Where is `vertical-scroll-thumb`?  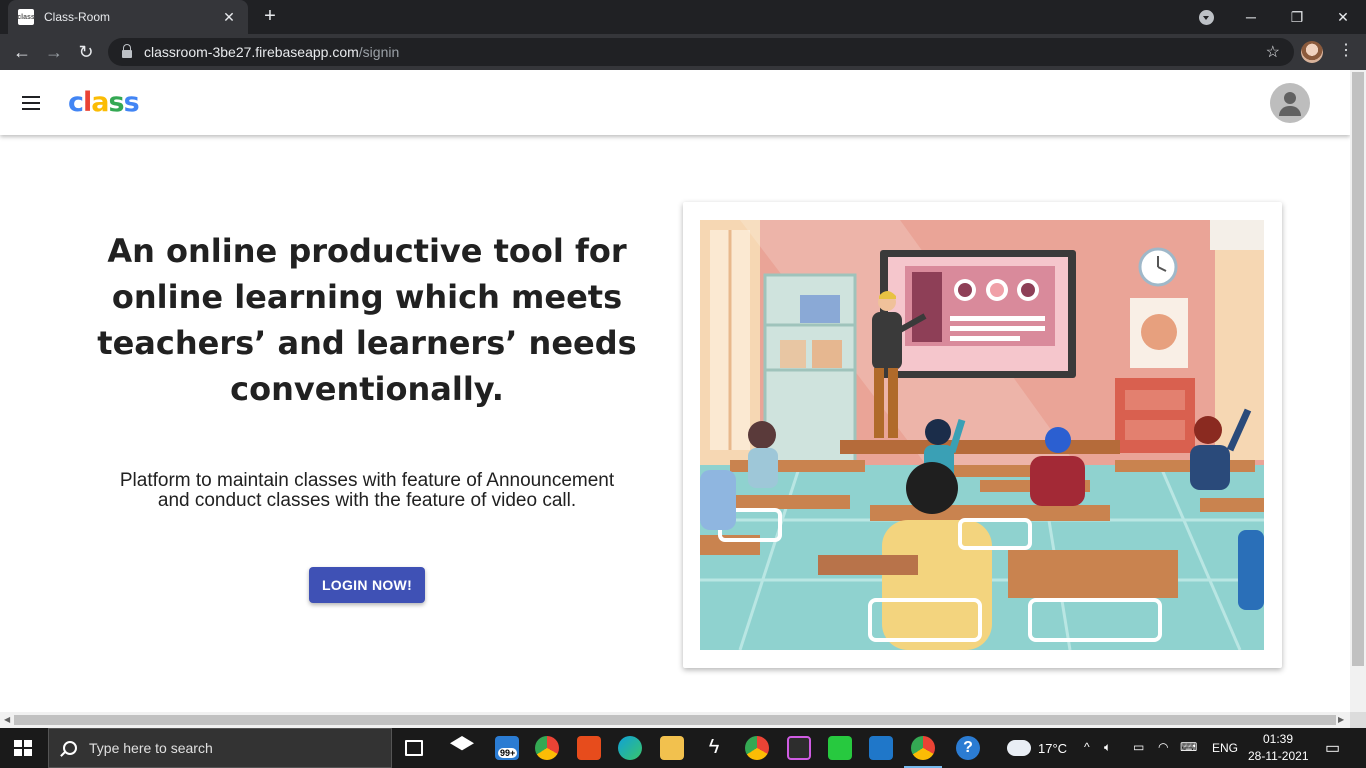
vertical-scroll-thumb is located at coordinates (1358, 369).